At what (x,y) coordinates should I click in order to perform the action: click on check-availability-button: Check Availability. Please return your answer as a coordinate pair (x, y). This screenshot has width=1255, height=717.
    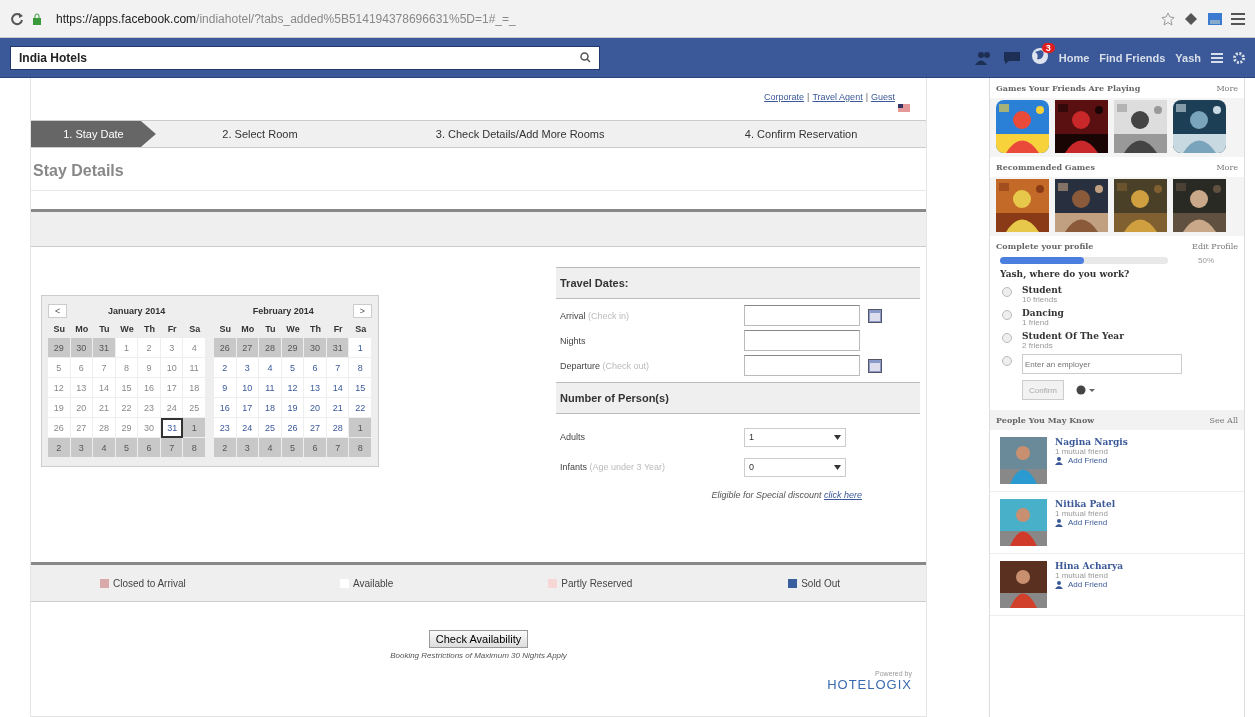
    Looking at the image, I should click on (478, 639).